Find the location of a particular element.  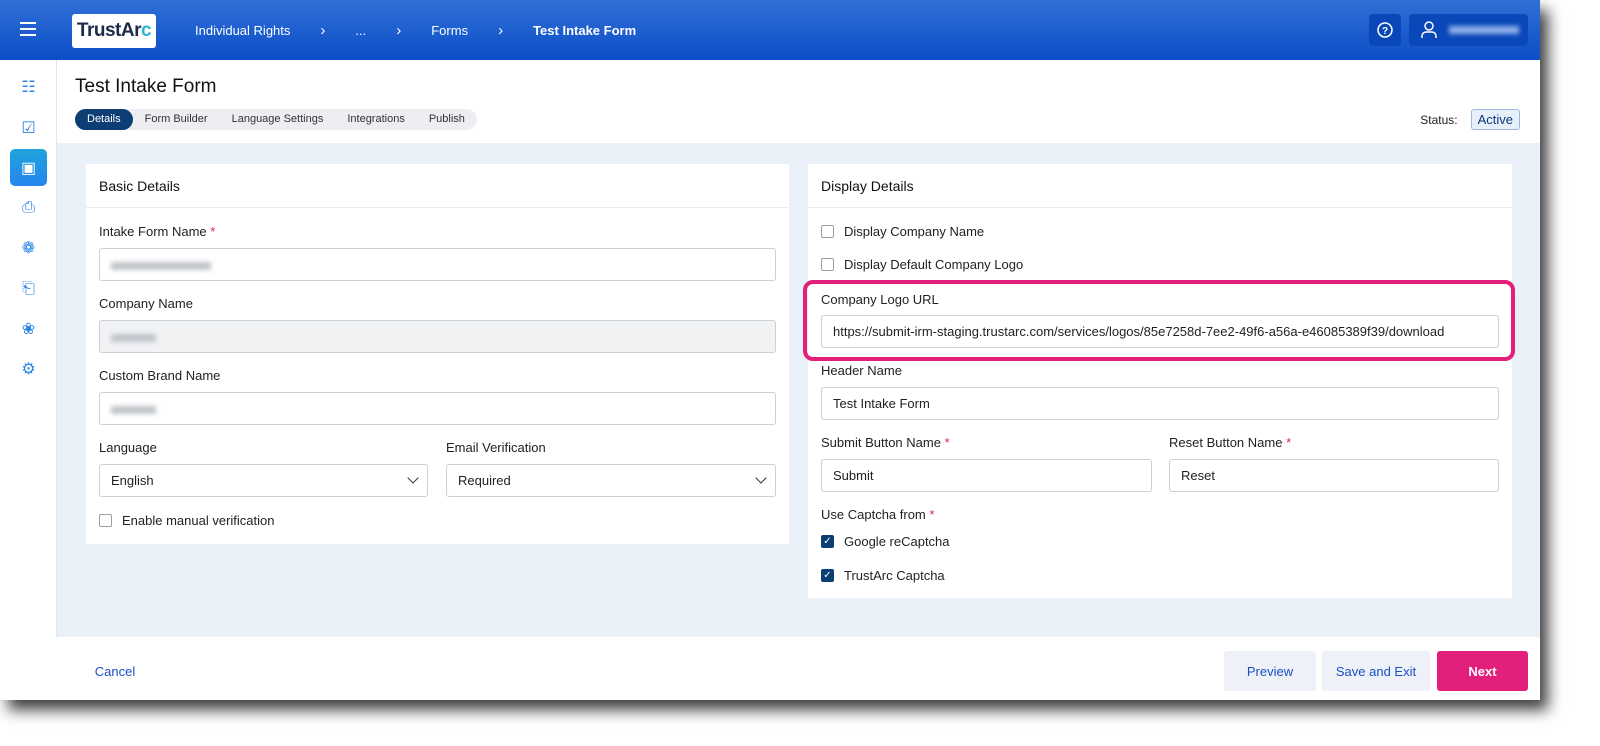

manual-verification-checkbox: Enable manual verification is located at coordinates (186, 520).